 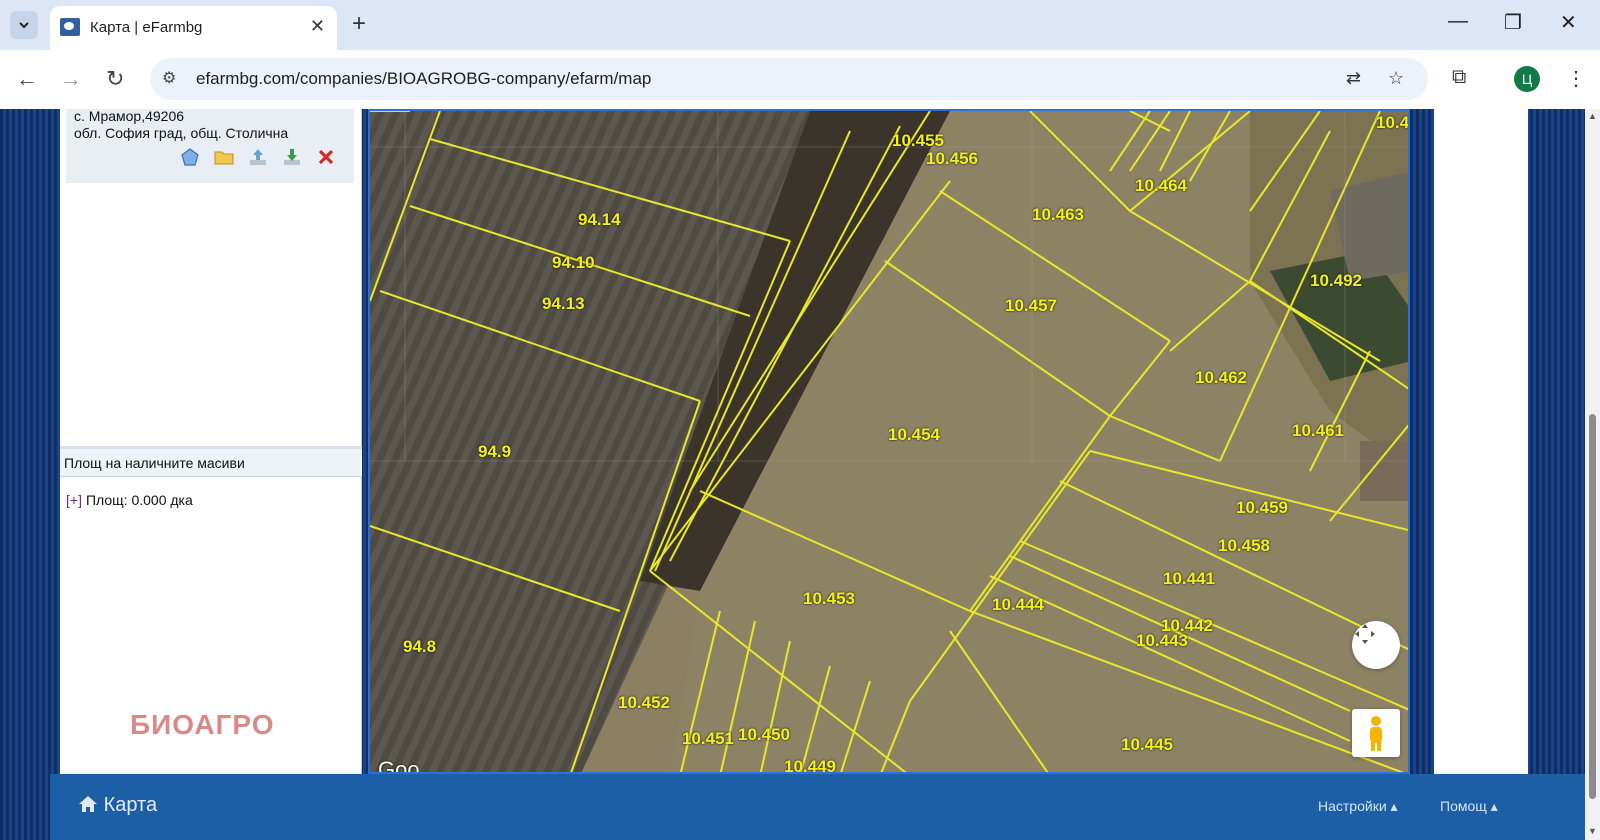 I want to click on site-info-icon: ⚙, so click(x=173, y=79).